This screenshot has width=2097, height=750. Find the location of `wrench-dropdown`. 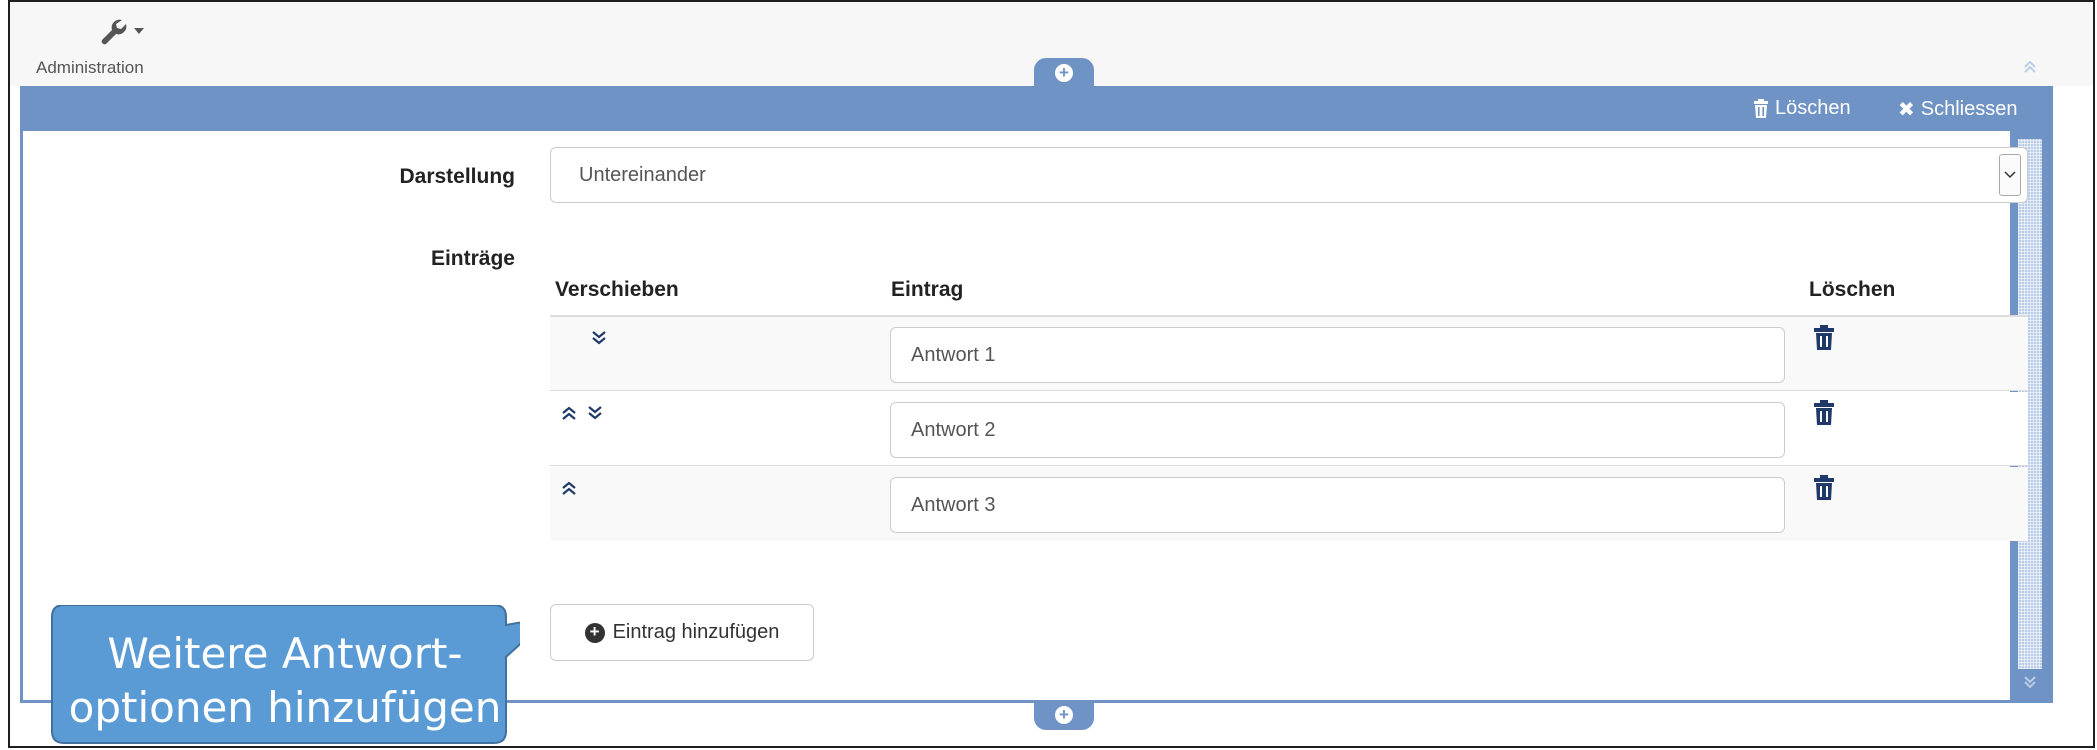

wrench-dropdown is located at coordinates (128, 32).